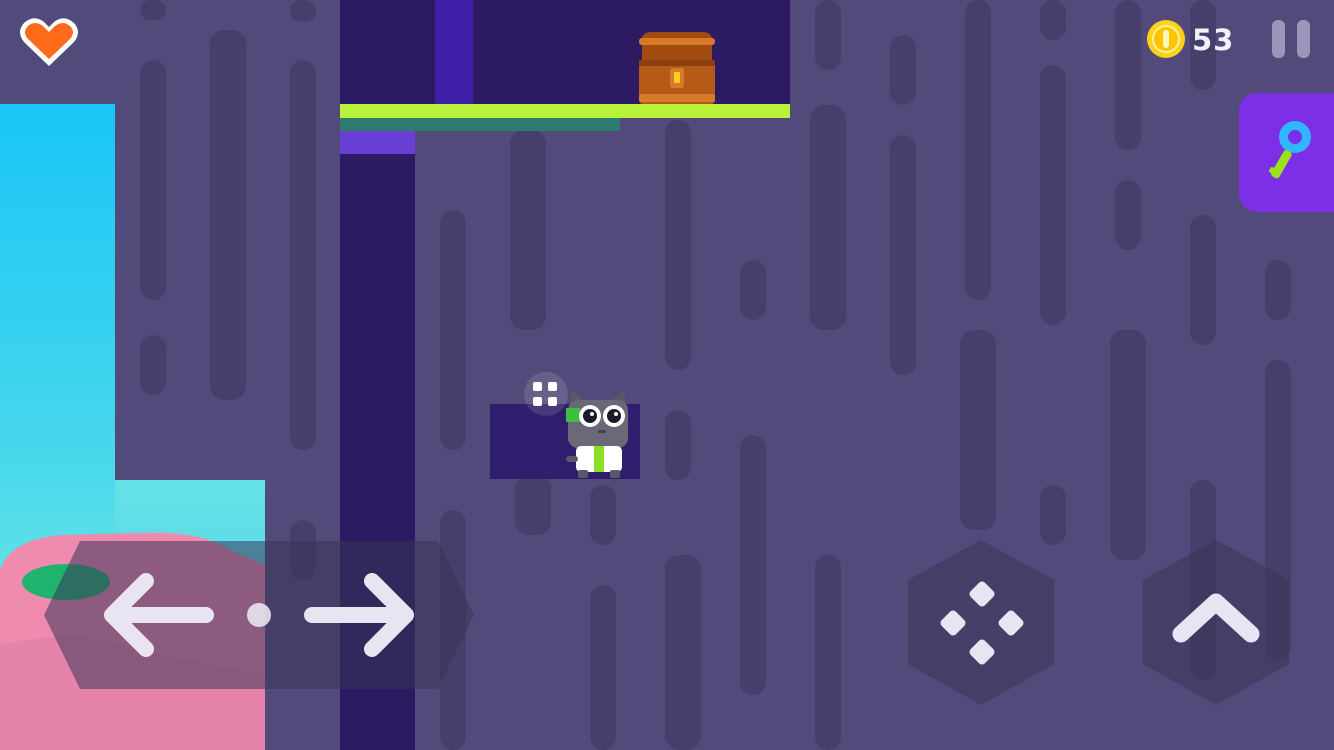  I want to click on jump-button, so click(1216, 622).